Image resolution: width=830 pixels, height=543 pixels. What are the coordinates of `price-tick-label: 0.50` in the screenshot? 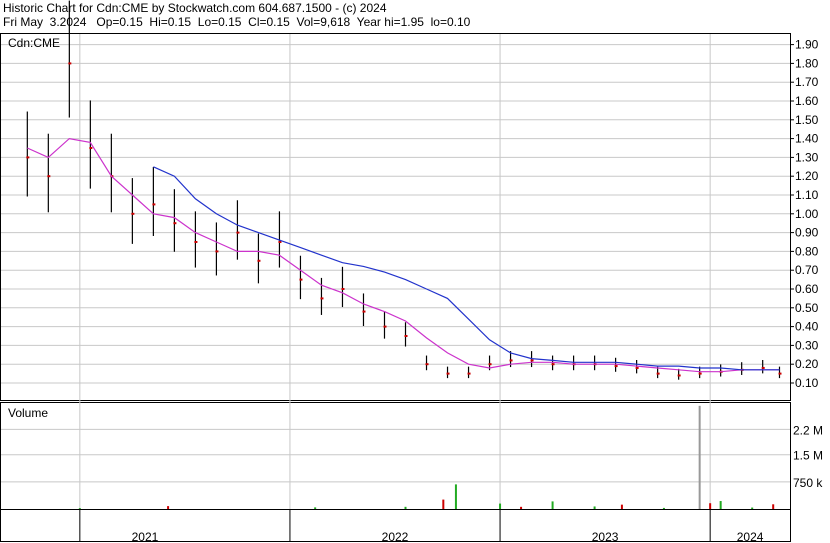 It's located at (807, 308).